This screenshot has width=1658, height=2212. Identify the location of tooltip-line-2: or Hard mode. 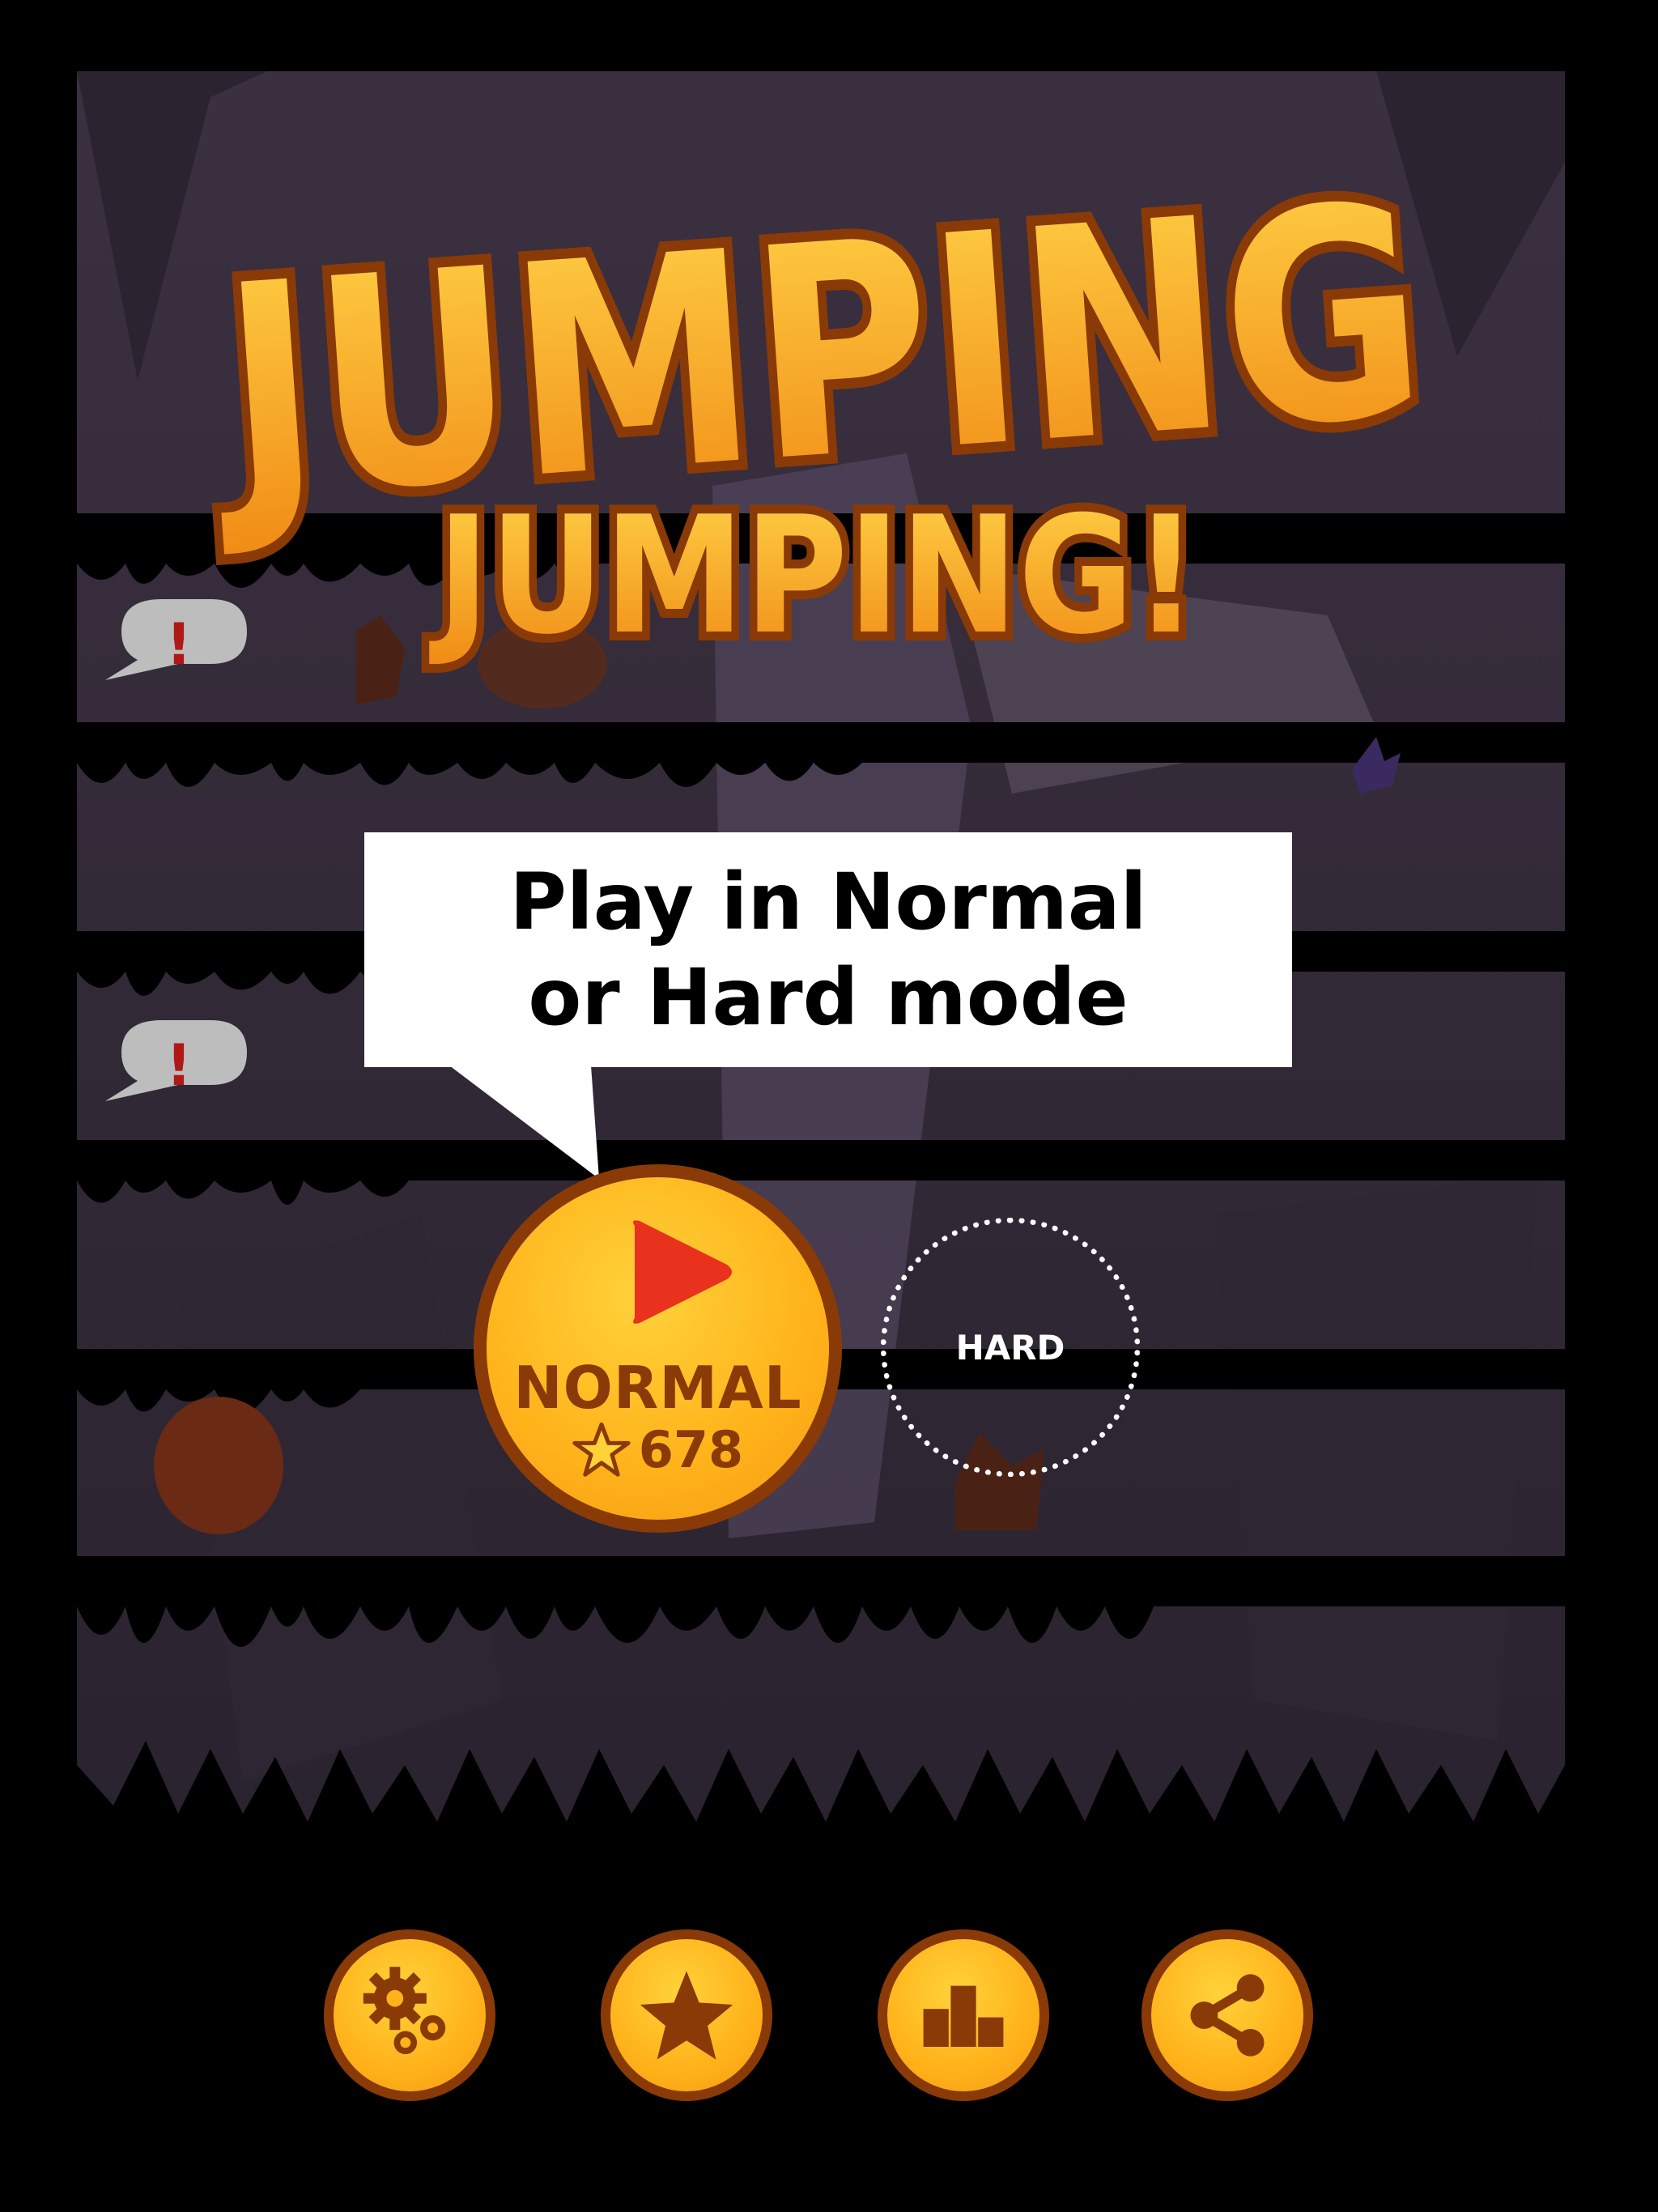
(828, 998).